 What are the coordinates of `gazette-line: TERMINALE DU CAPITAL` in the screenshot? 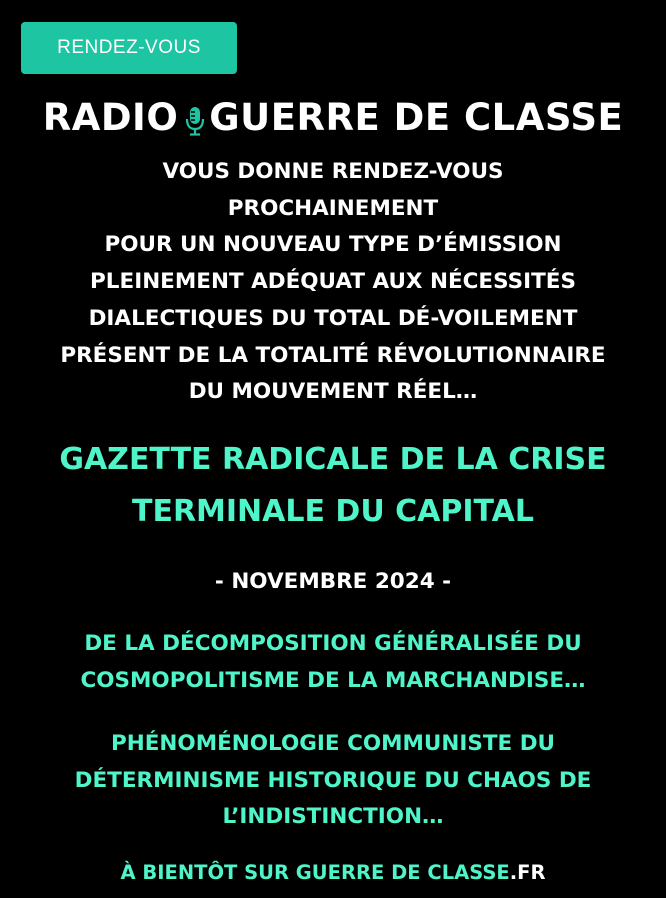 It's located at (332, 511).